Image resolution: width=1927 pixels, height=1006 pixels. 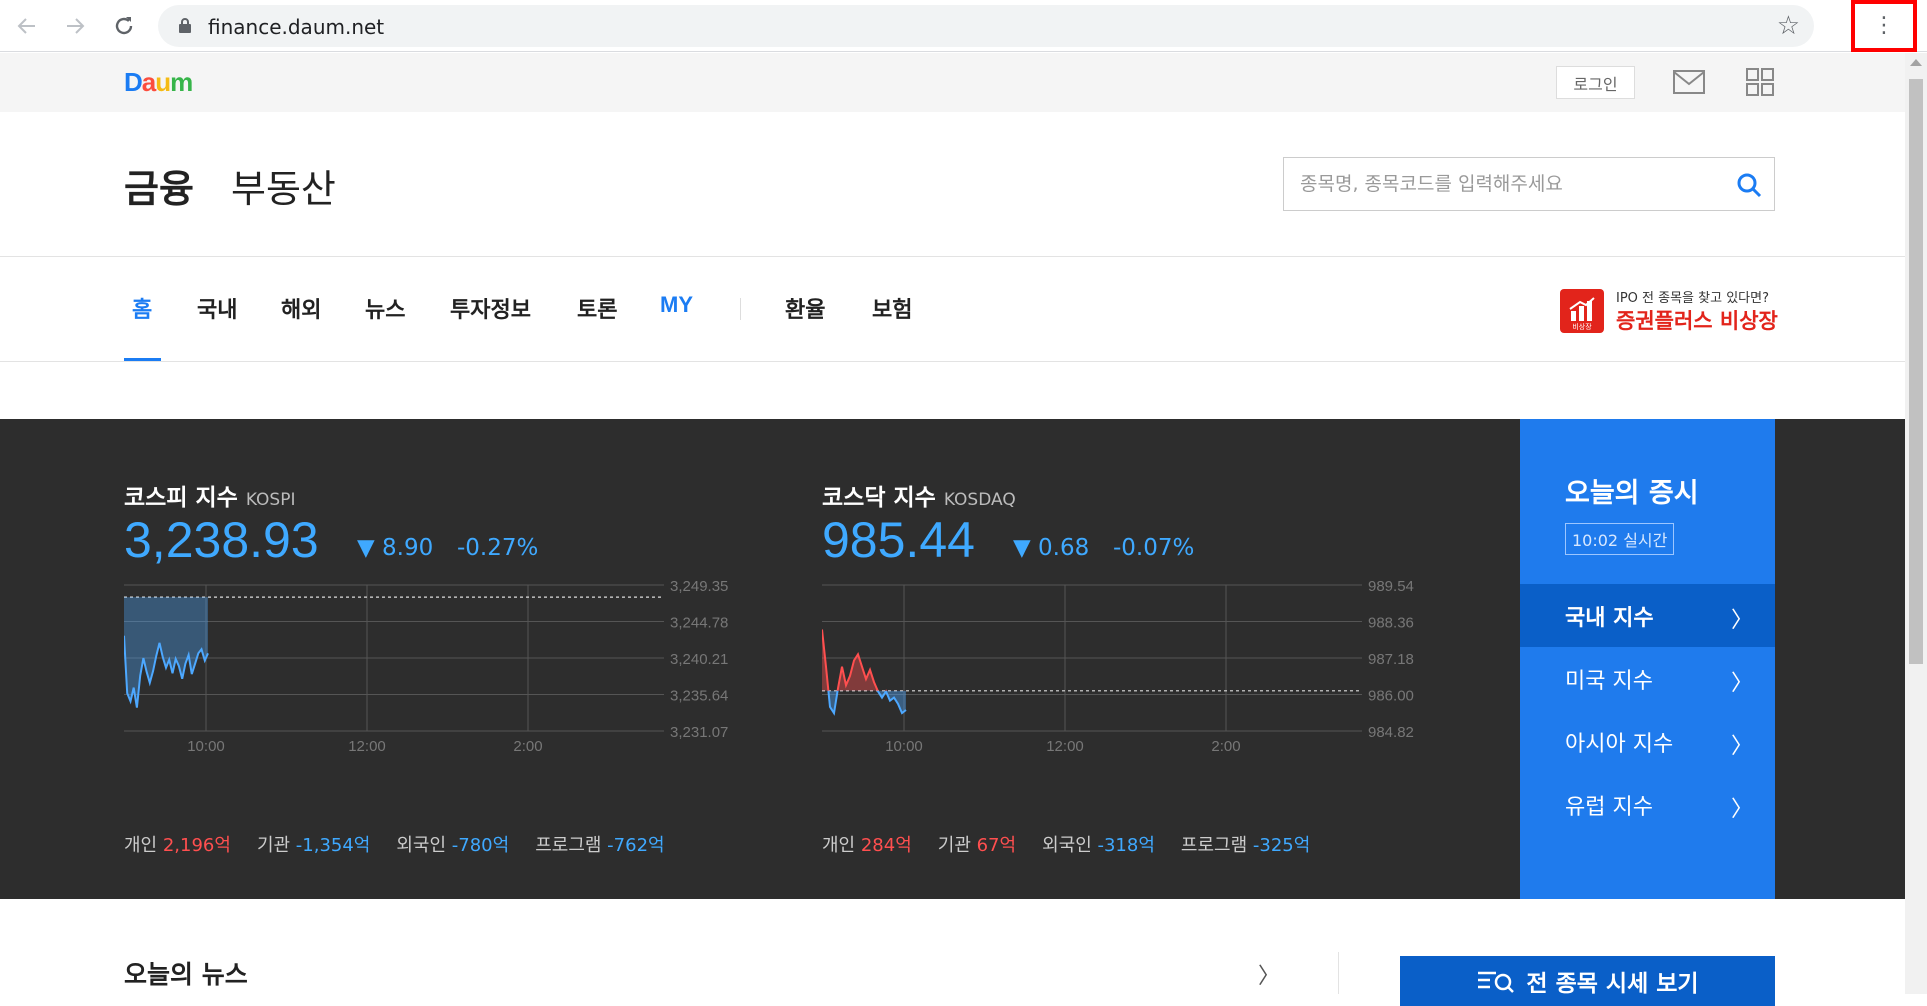 I want to click on kospi-investors: 개인 2,196억 기관 -1,354억 외국인 -780억 프로그램 -762억, so click(x=407, y=844).